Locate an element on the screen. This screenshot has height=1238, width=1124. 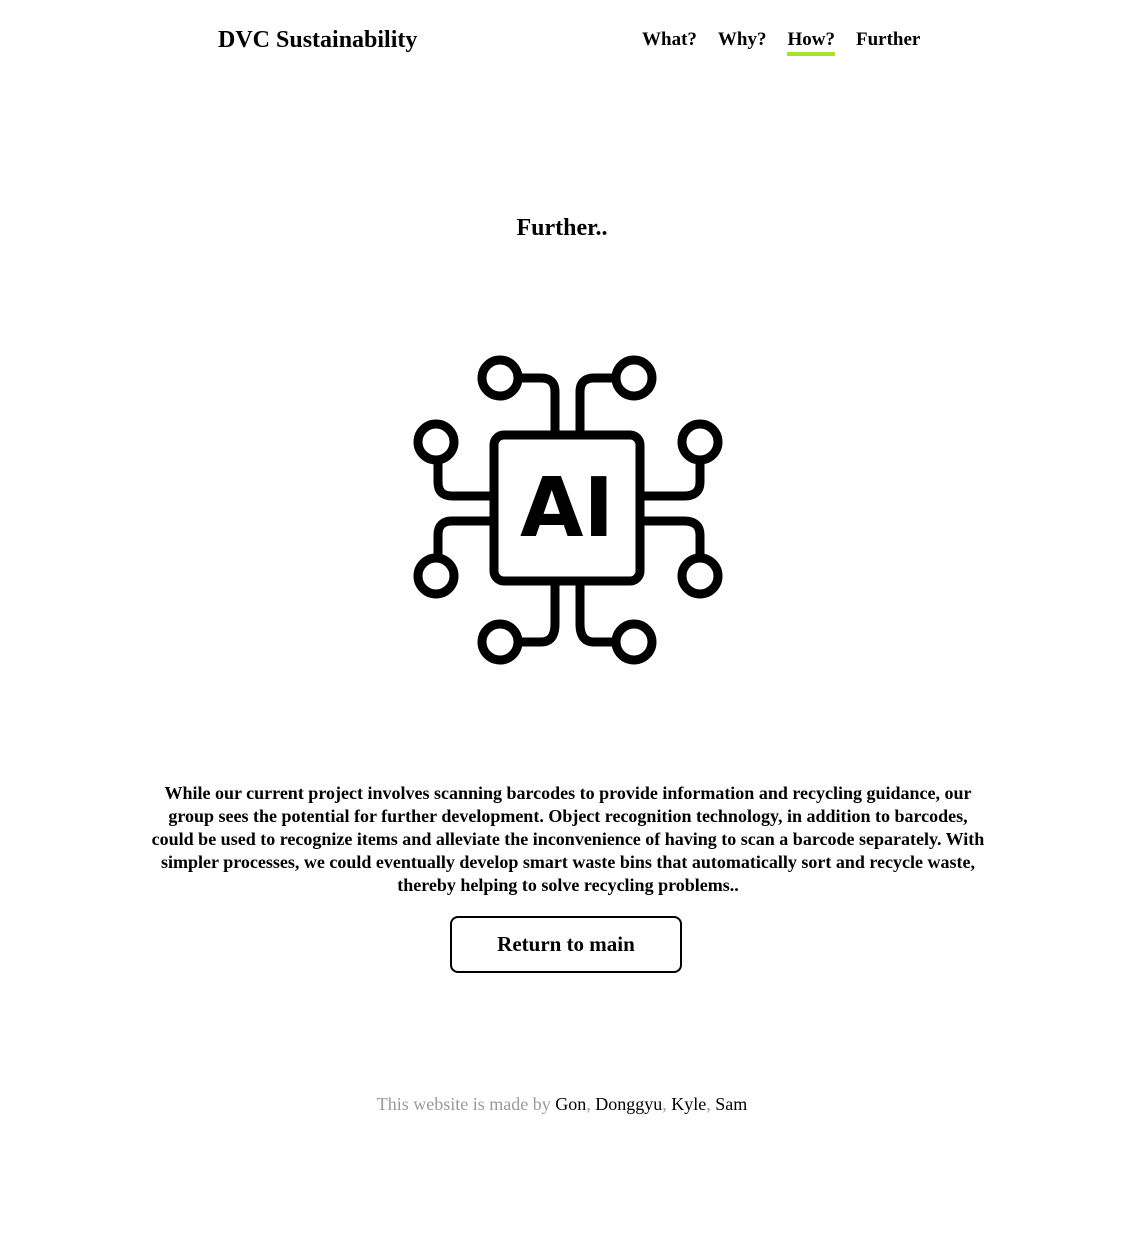
node-left-bottom is located at coordinates (436, 576).